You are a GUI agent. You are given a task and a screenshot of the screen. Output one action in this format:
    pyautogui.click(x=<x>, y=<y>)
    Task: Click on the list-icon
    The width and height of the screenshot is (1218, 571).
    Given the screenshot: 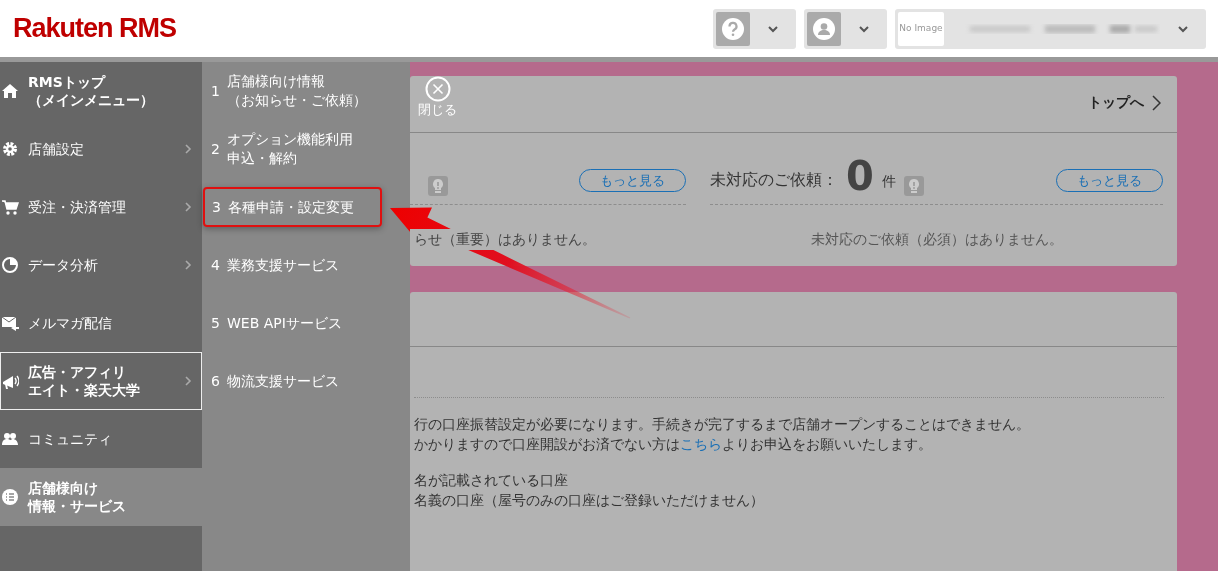 What is the action you would take?
    pyautogui.click(x=10, y=497)
    